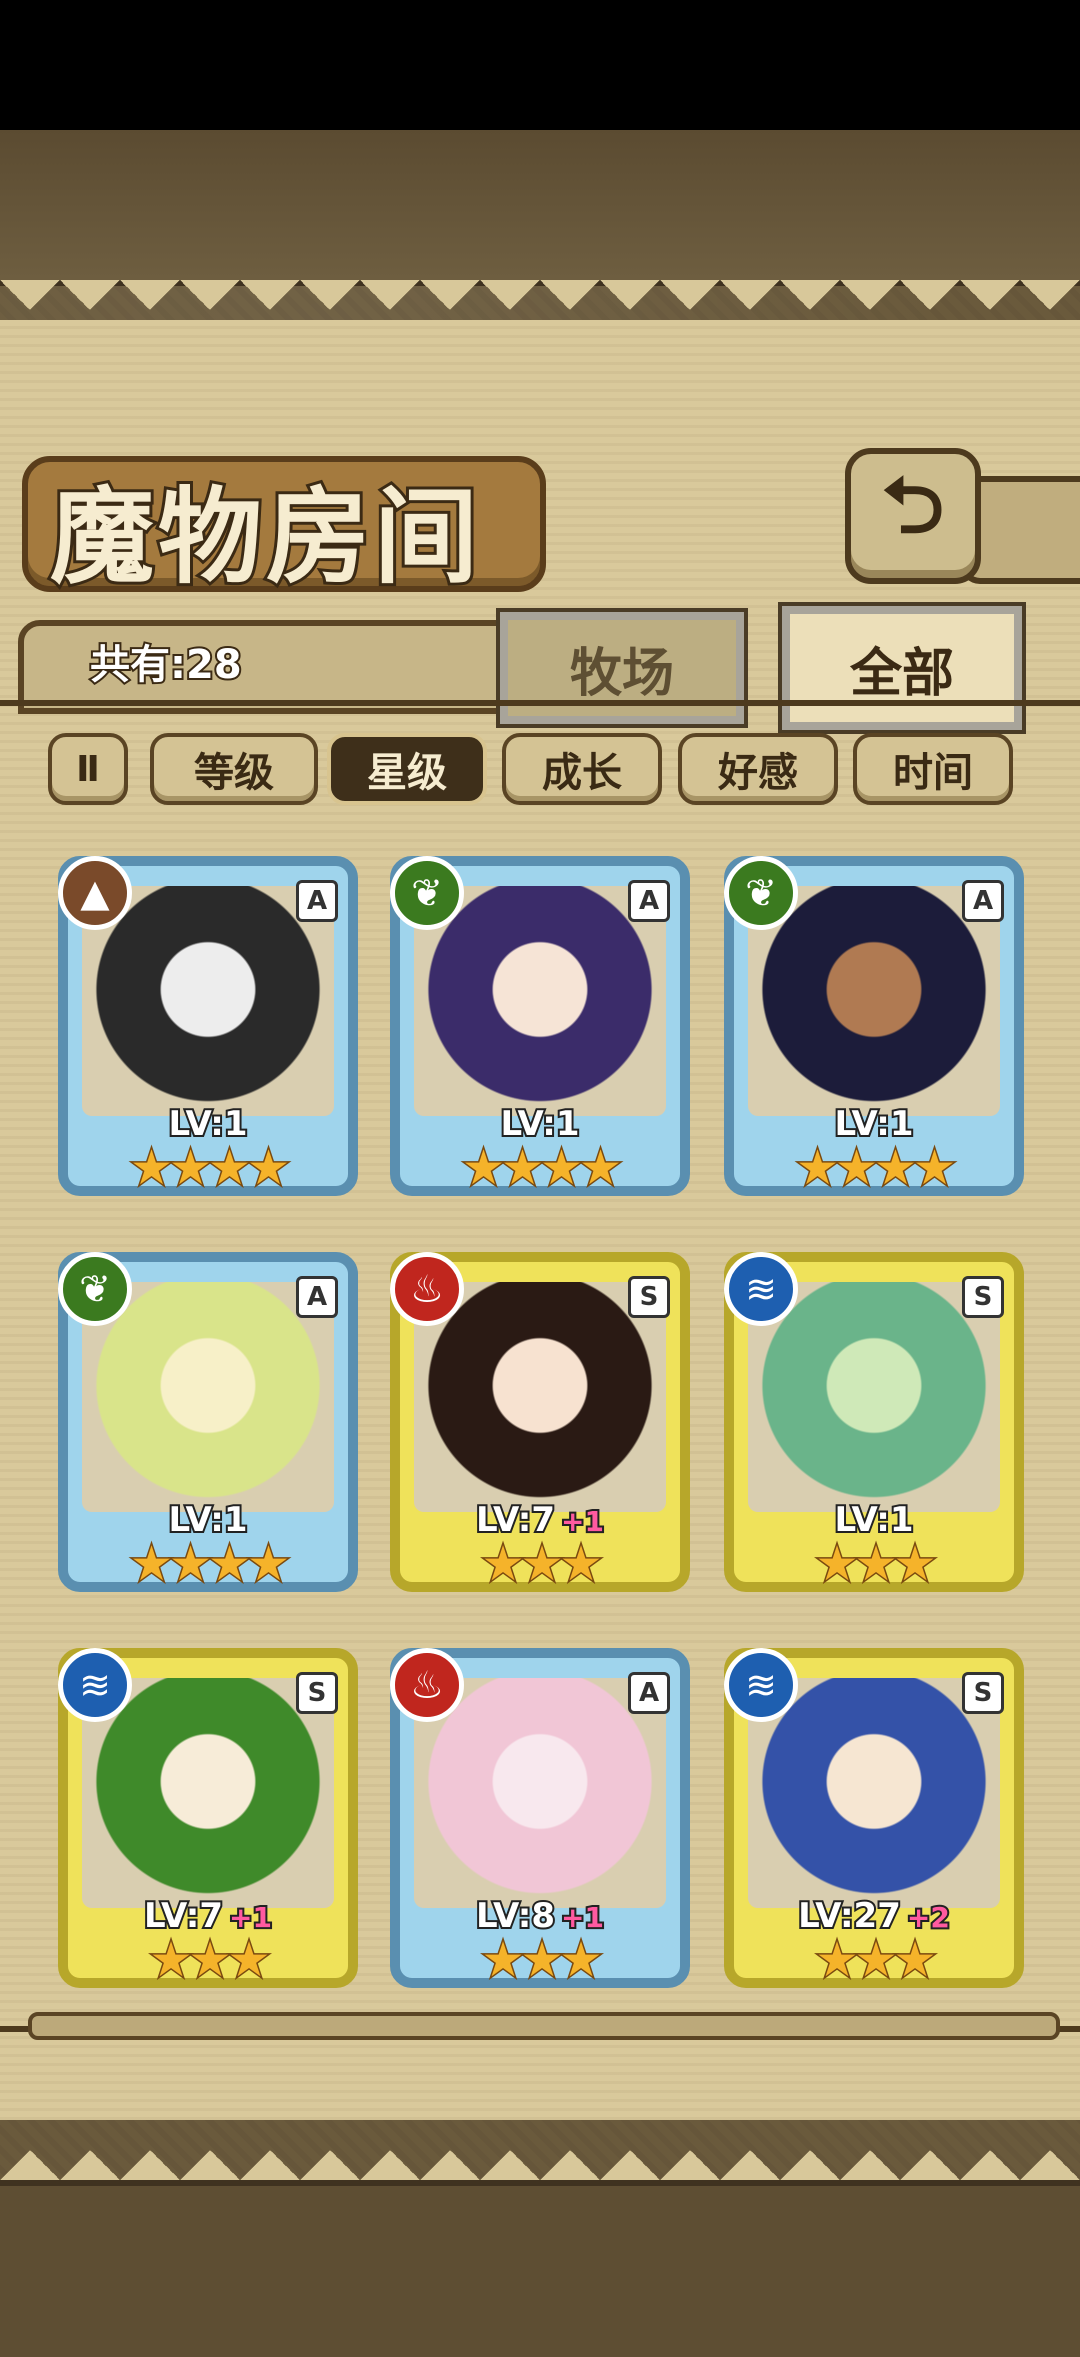 The image size is (1080, 2357). Describe the element at coordinates (265, 536) in the screenshot. I see `page-title: 魔物房间` at that location.